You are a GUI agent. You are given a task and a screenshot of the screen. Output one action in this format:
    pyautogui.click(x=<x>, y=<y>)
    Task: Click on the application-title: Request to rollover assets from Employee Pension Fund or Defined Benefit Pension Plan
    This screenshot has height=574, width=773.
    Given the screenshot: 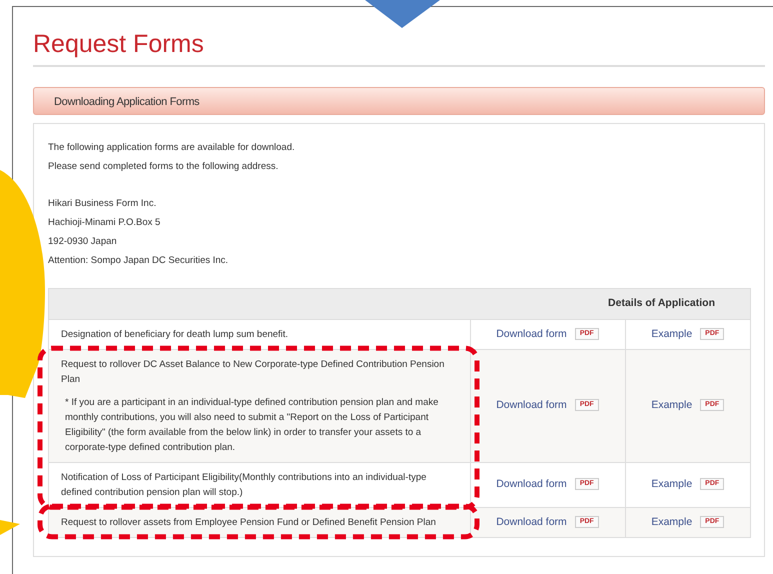 What is the action you would take?
    pyautogui.click(x=249, y=523)
    